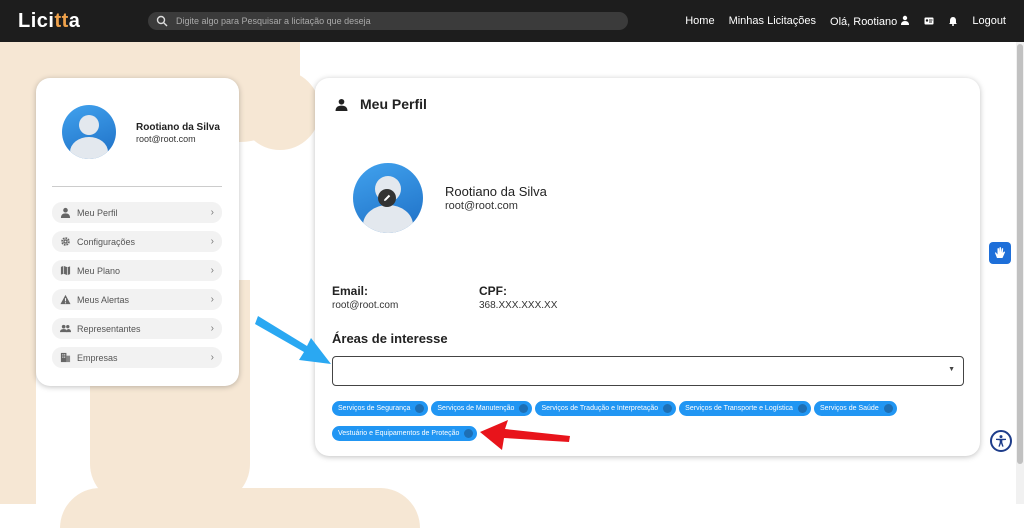 The width and height of the screenshot is (1024, 528). Describe the element at coordinates (137, 299) in the screenshot. I see `sidebar-item-meus-alertas: Meus Alertas ›` at that location.